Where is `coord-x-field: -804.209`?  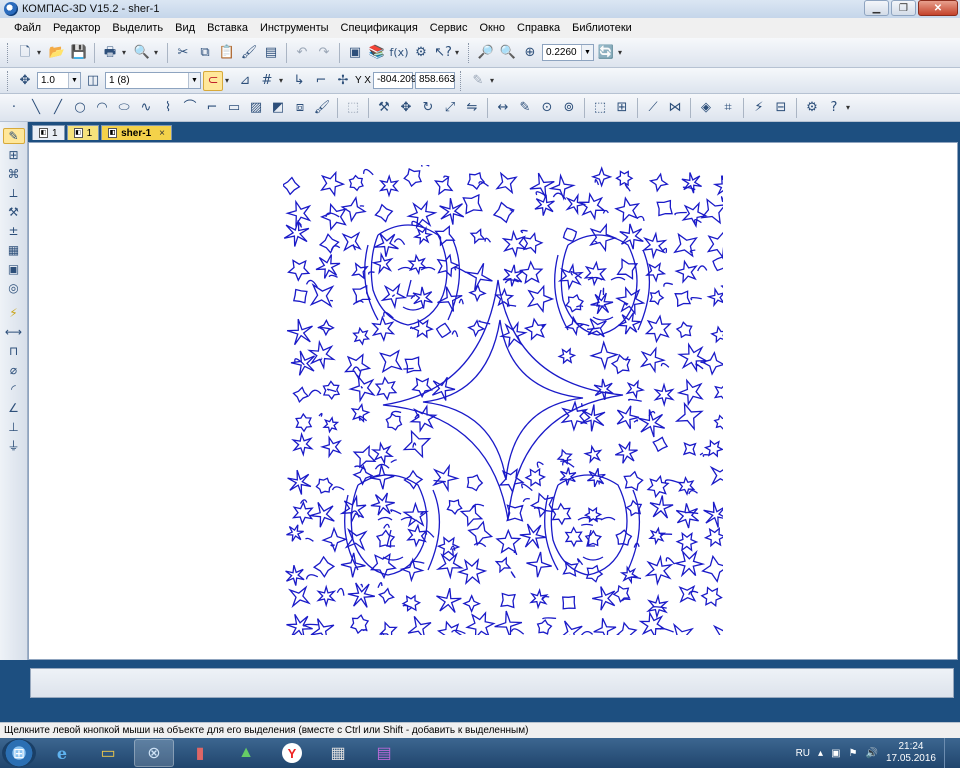
coord-x-field: -804.209 is located at coordinates (394, 80).